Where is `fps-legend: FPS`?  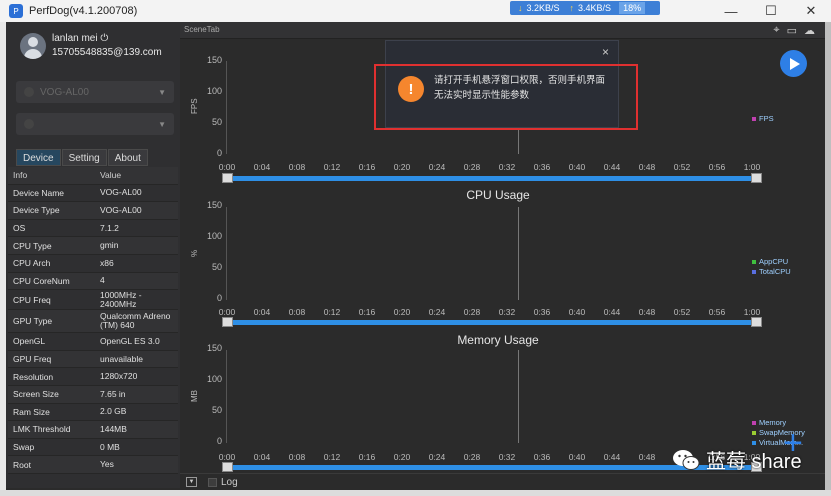
fps-legend: FPS is located at coordinates (763, 119).